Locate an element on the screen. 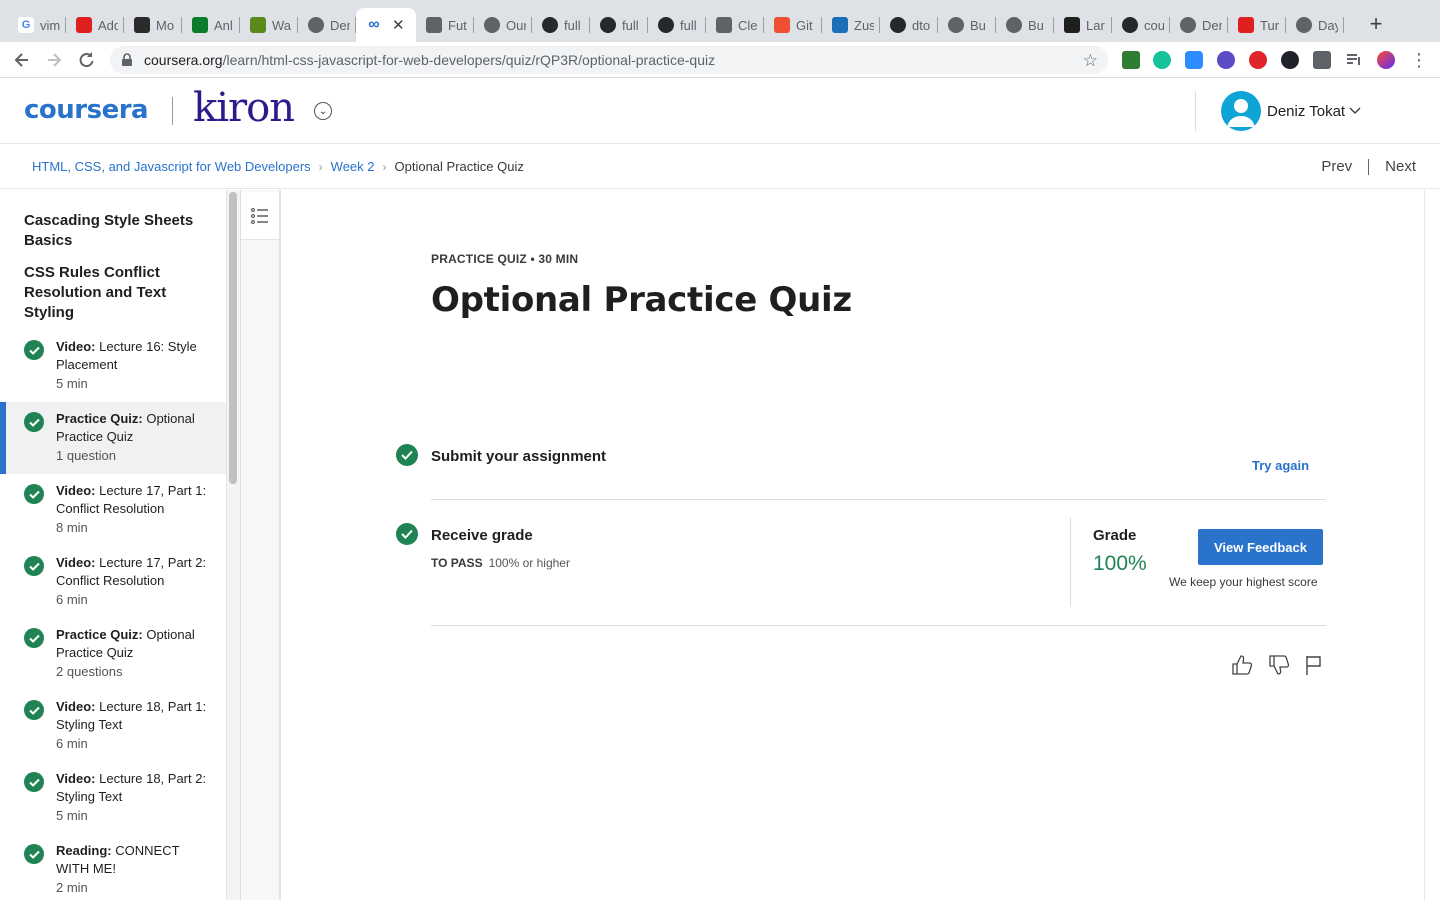  browser-tab: Fut is located at coordinates (445, 25).